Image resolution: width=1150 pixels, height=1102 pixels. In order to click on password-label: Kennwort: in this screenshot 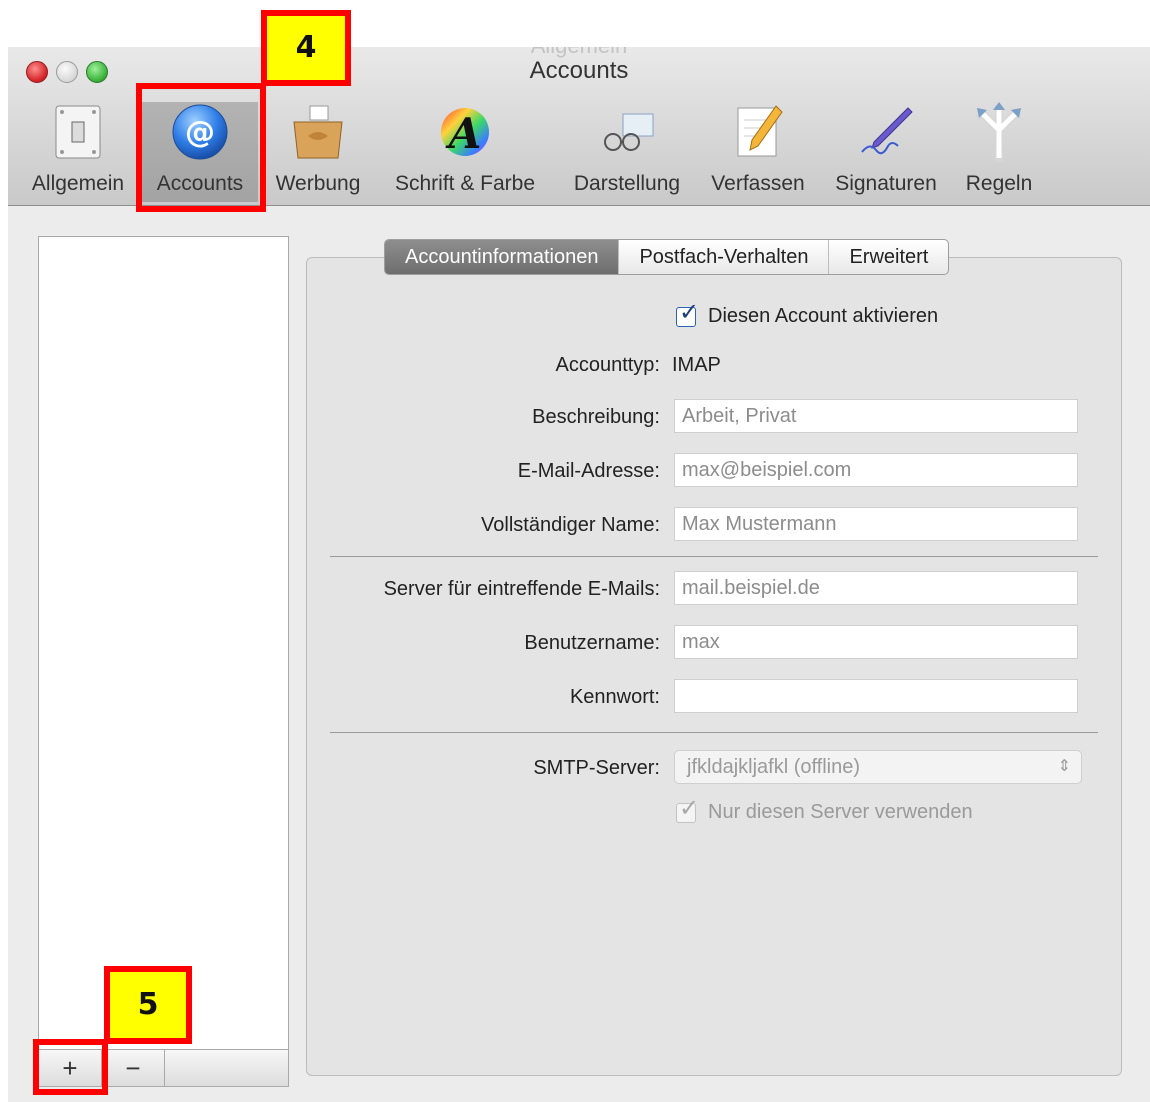, I will do `click(614, 697)`.